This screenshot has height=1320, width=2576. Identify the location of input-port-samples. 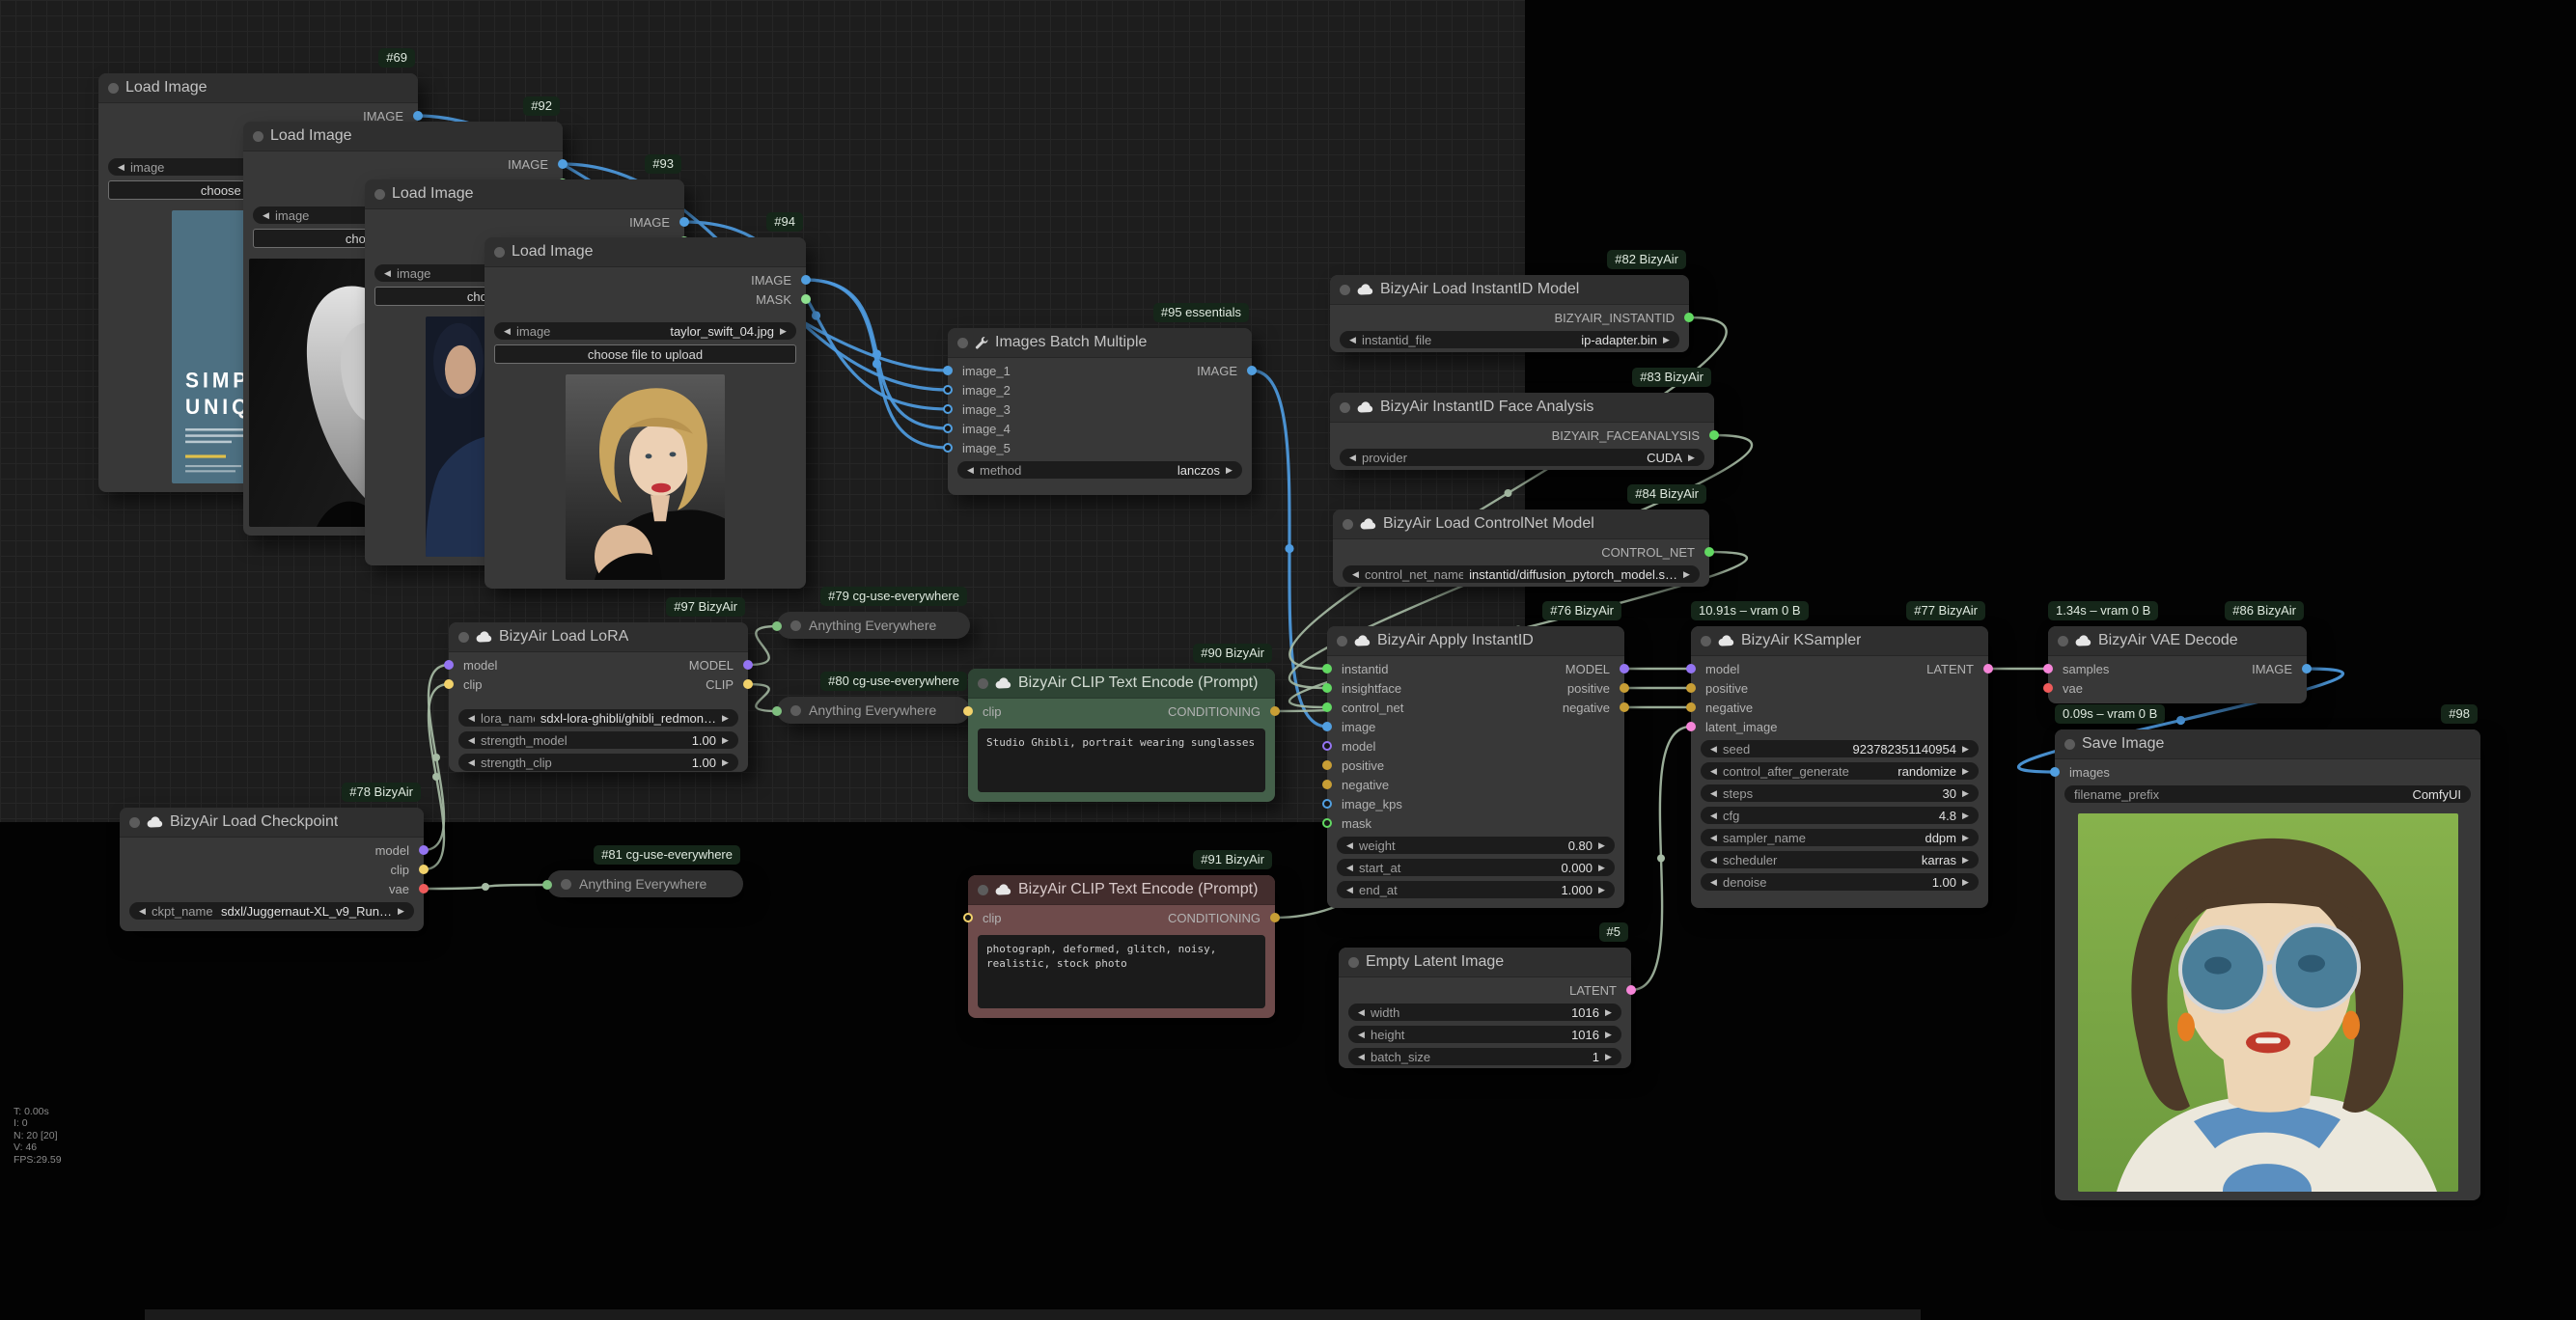
(2048, 669).